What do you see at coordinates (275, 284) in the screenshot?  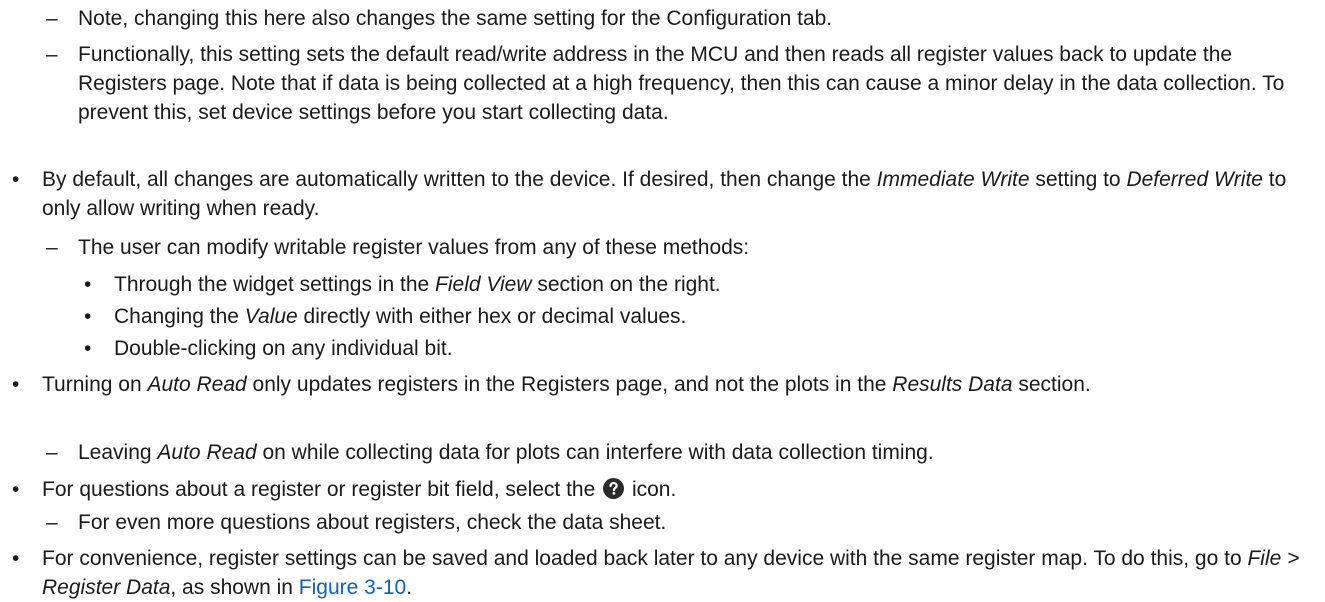 I see `item-text: Through the widget settings in the` at bounding box center [275, 284].